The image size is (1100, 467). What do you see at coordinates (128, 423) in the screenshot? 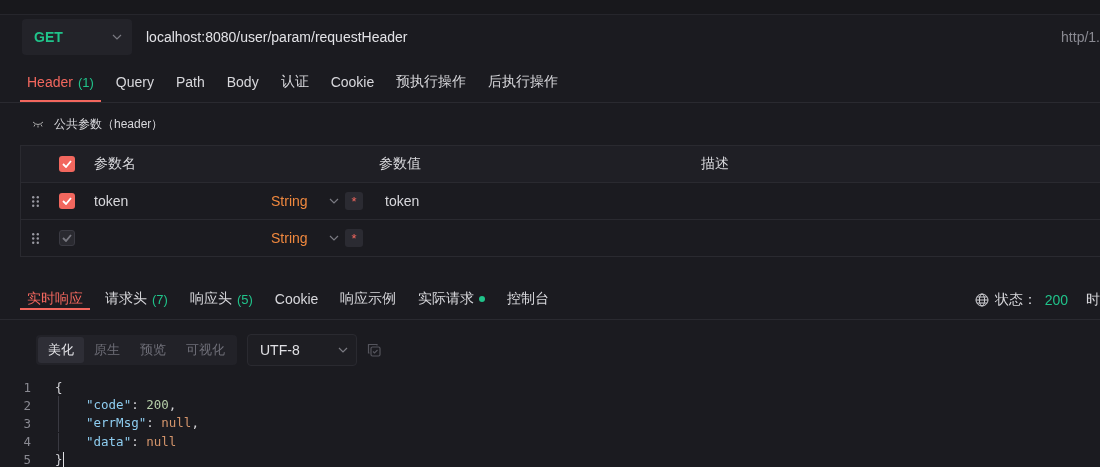
I see `code-line: "errMsg": null,` at bounding box center [128, 423].